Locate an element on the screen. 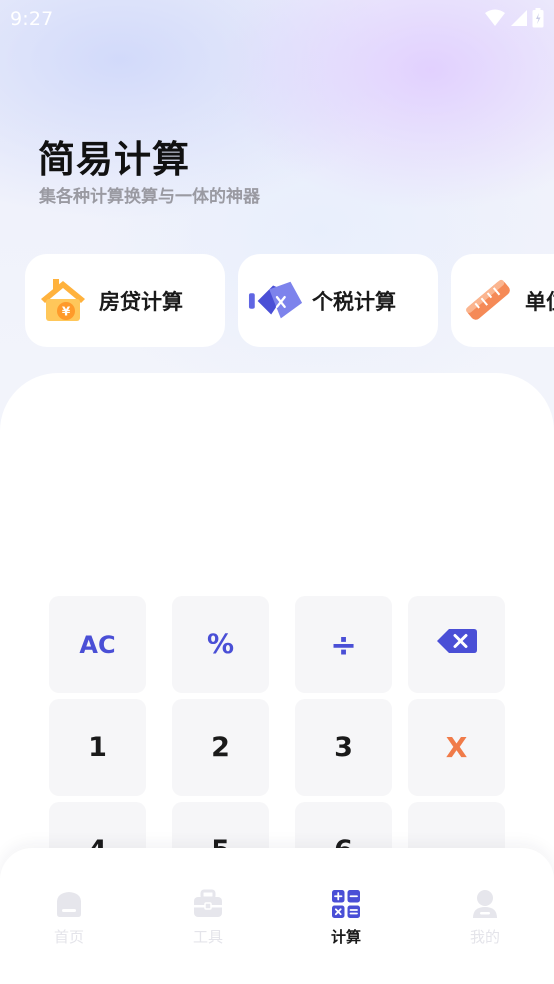 The image size is (554, 984). wifi-icon is located at coordinates (495, 20).